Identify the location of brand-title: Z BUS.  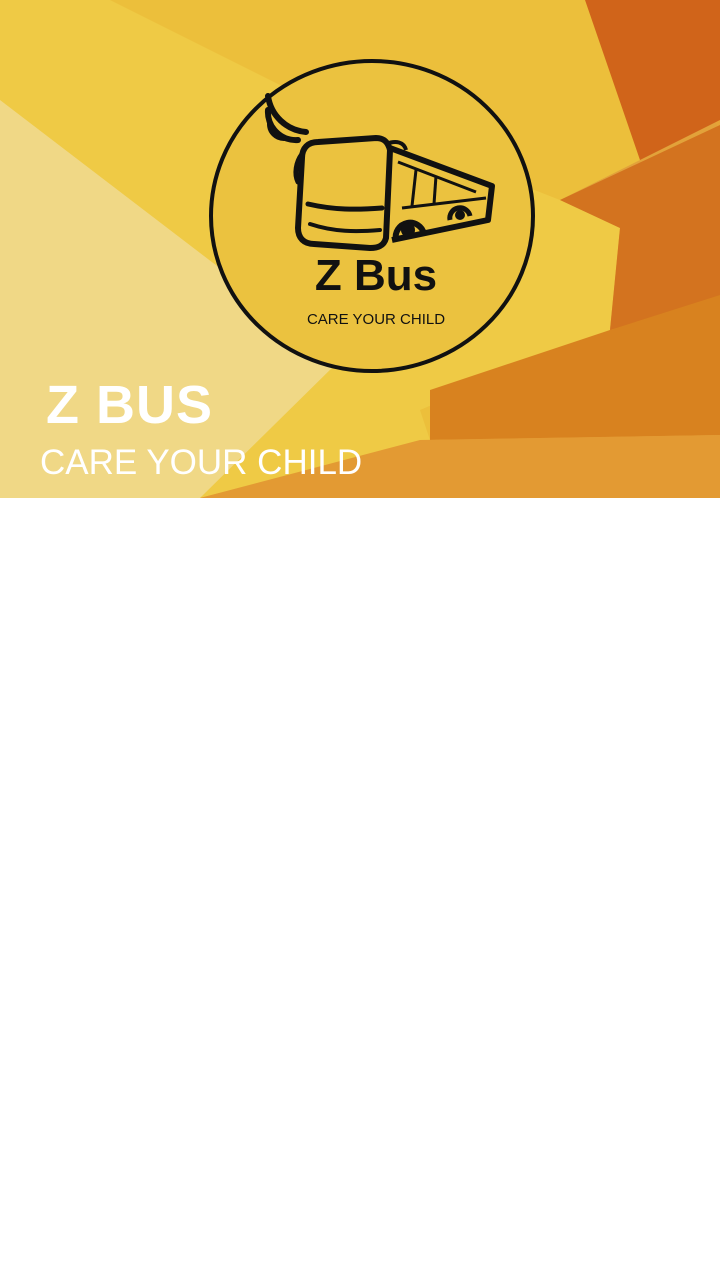
(129, 405).